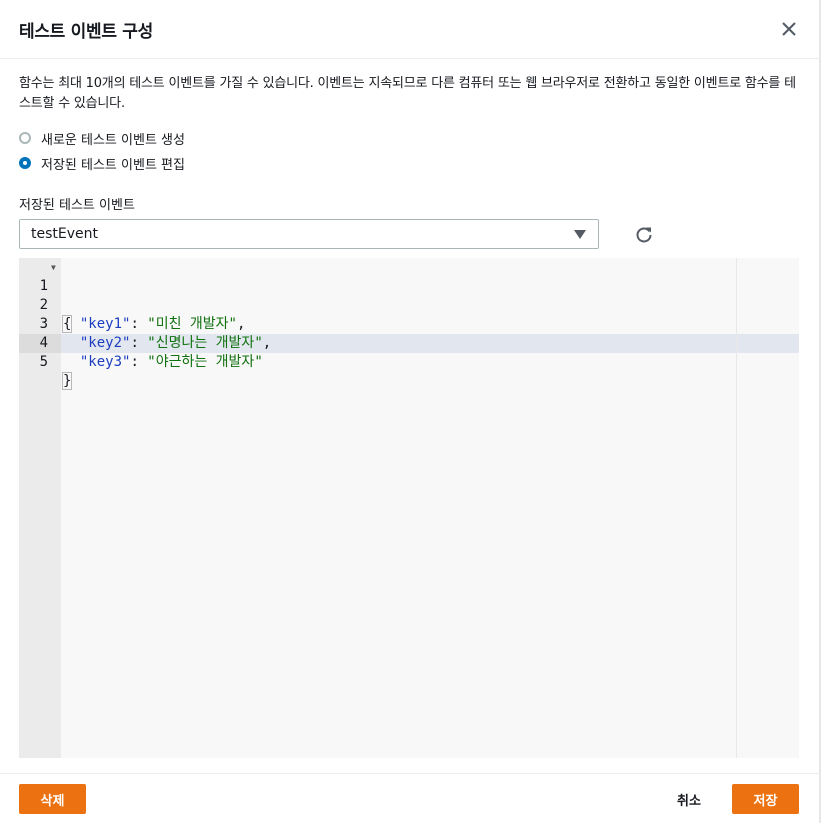  I want to click on radio-button-checked, so click(25, 163).